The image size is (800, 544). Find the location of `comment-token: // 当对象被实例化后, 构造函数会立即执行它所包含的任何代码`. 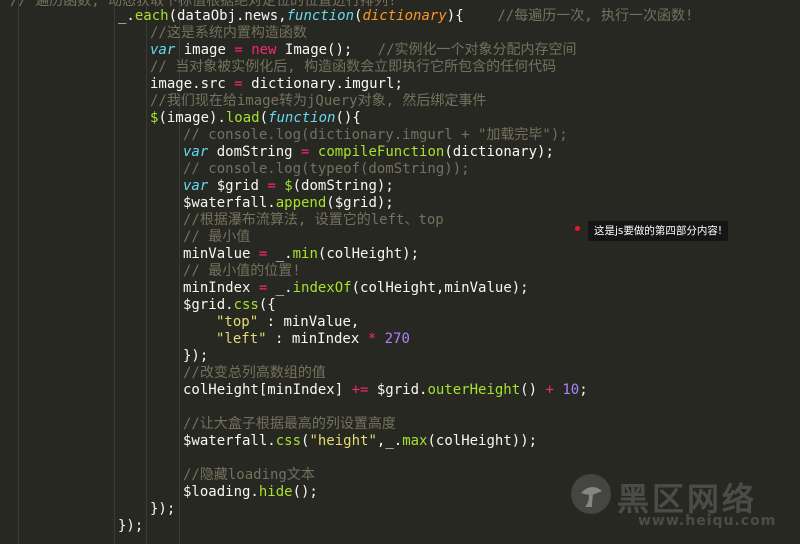

comment-token: // 当对象被实例化后, 构造函数会立即执行它所包含的任何代码 is located at coordinates (353, 67).